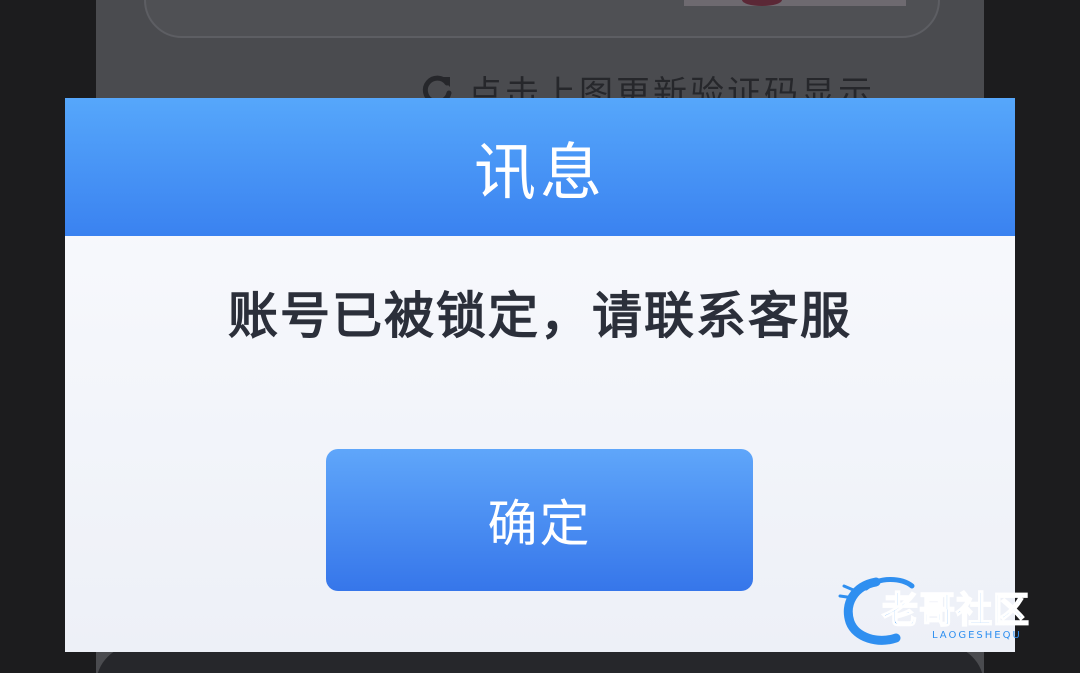 This screenshot has height=673, width=1080. Describe the element at coordinates (977, 635) in the screenshot. I see `watermark-subtext: LAOGESHEQU` at that location.